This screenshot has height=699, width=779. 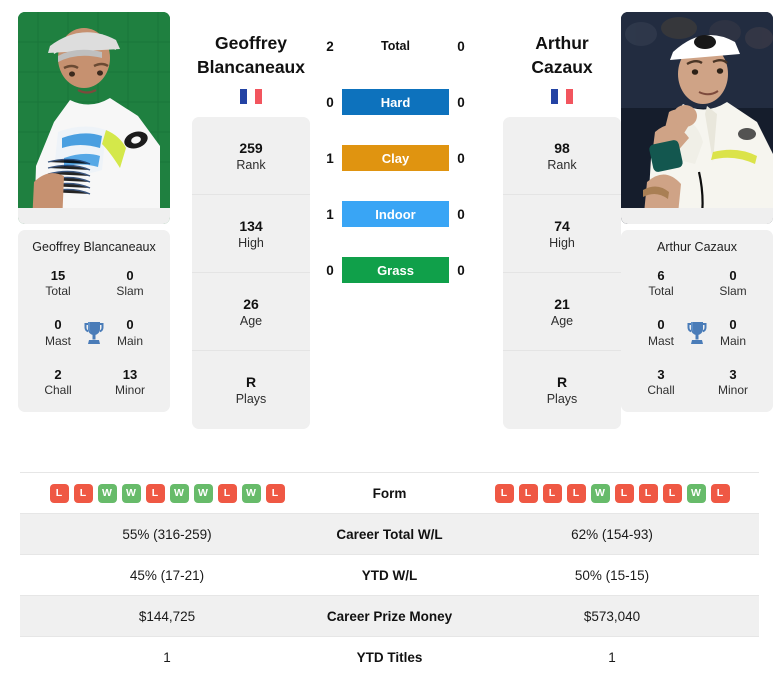 I want to click on right-form-strip: LLLLWLLLWL, so click(x=612, y=493).